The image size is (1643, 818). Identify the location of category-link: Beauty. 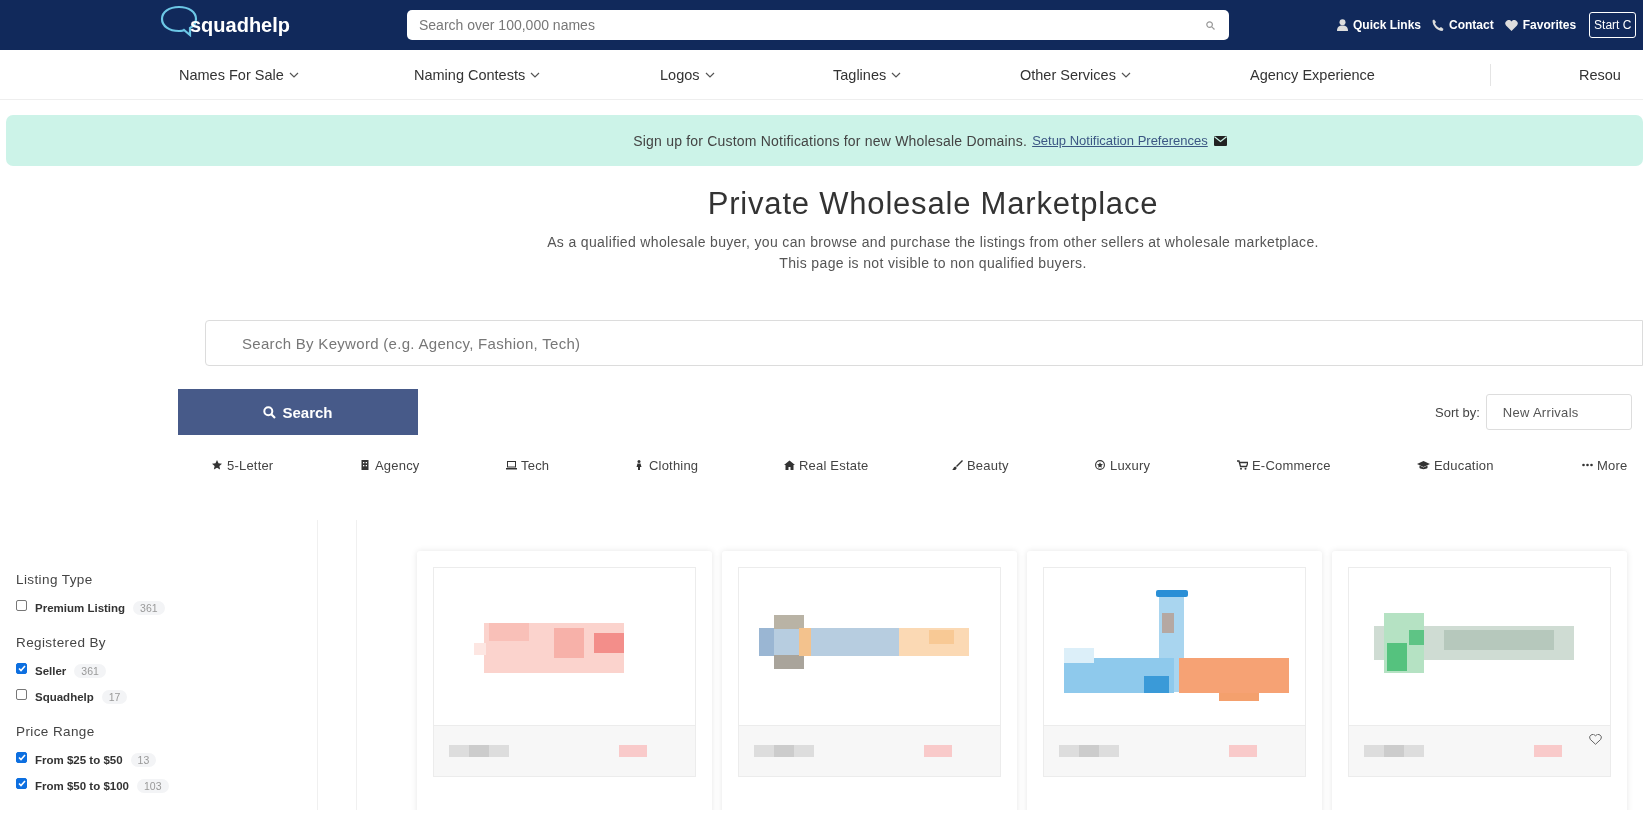
(1023, 465).